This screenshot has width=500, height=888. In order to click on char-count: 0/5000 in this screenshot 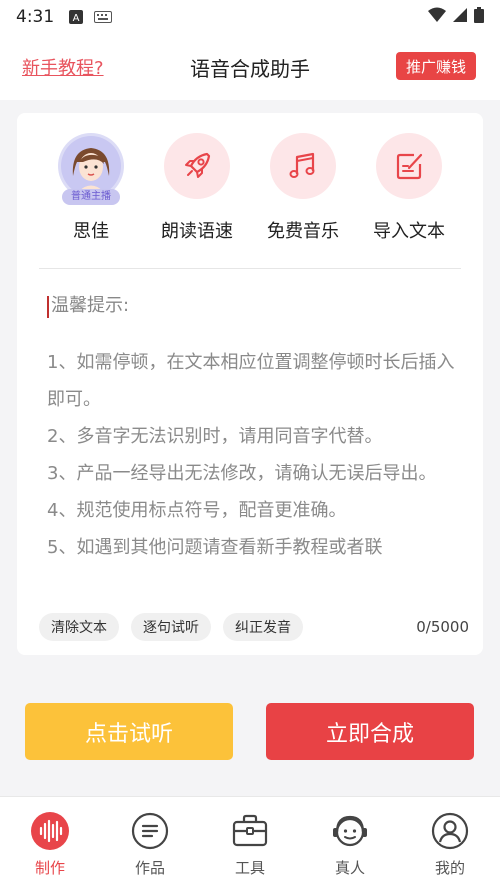, I will do `click(442, 627)`.